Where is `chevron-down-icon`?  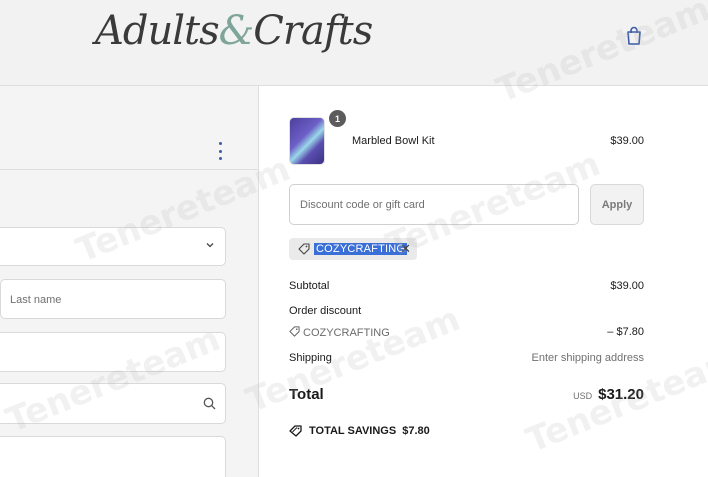 chevron-down-icon is located at coordinates (210, 245).